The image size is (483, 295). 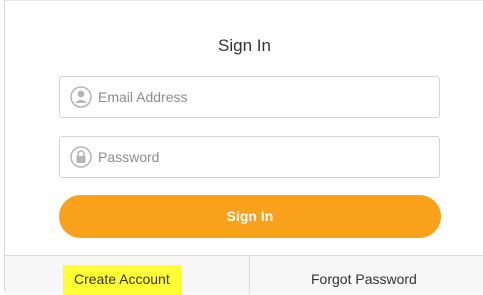 I want to click on email-field, so click(x=249, y=97).